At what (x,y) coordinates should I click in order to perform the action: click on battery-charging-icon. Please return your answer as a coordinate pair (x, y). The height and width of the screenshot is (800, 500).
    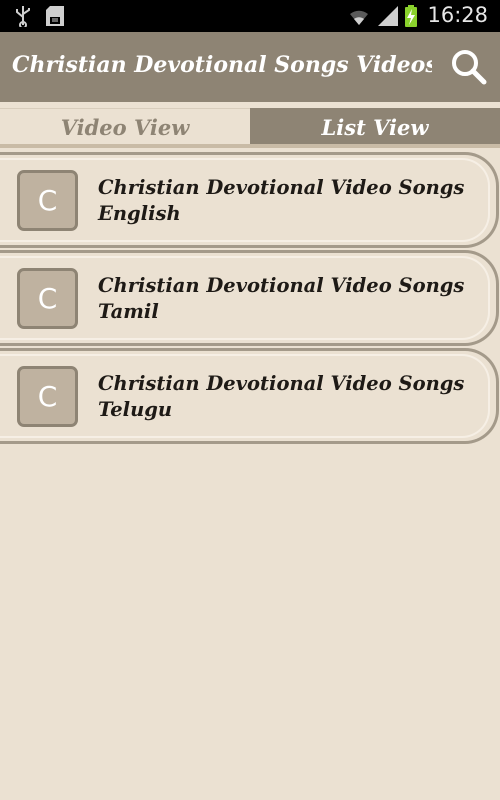
    Looking at the image, I should click on (411, 16).